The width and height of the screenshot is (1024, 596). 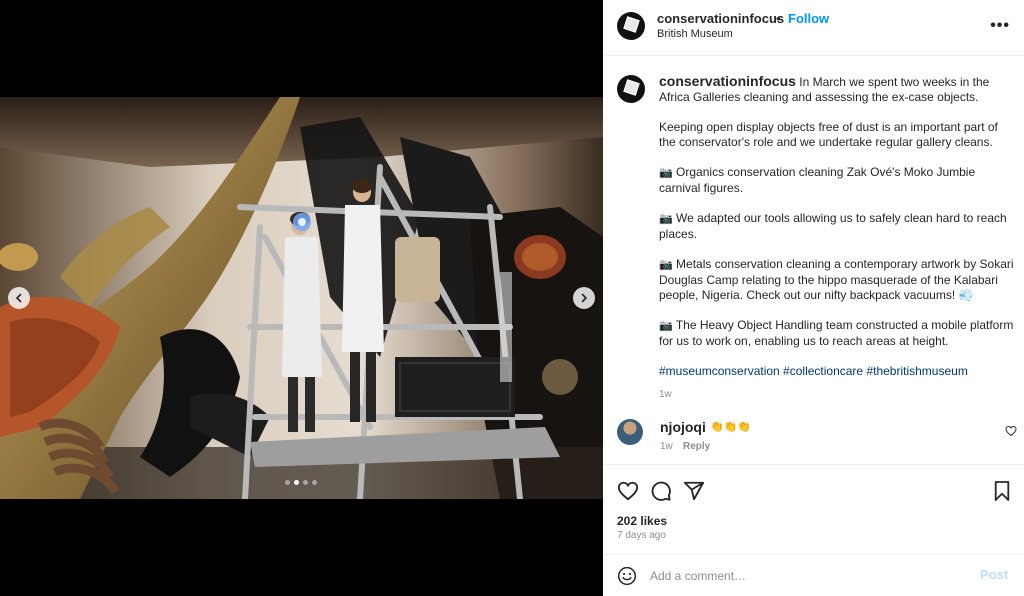 I want to click on follow-button: Follow, so click(x=808, y=18).